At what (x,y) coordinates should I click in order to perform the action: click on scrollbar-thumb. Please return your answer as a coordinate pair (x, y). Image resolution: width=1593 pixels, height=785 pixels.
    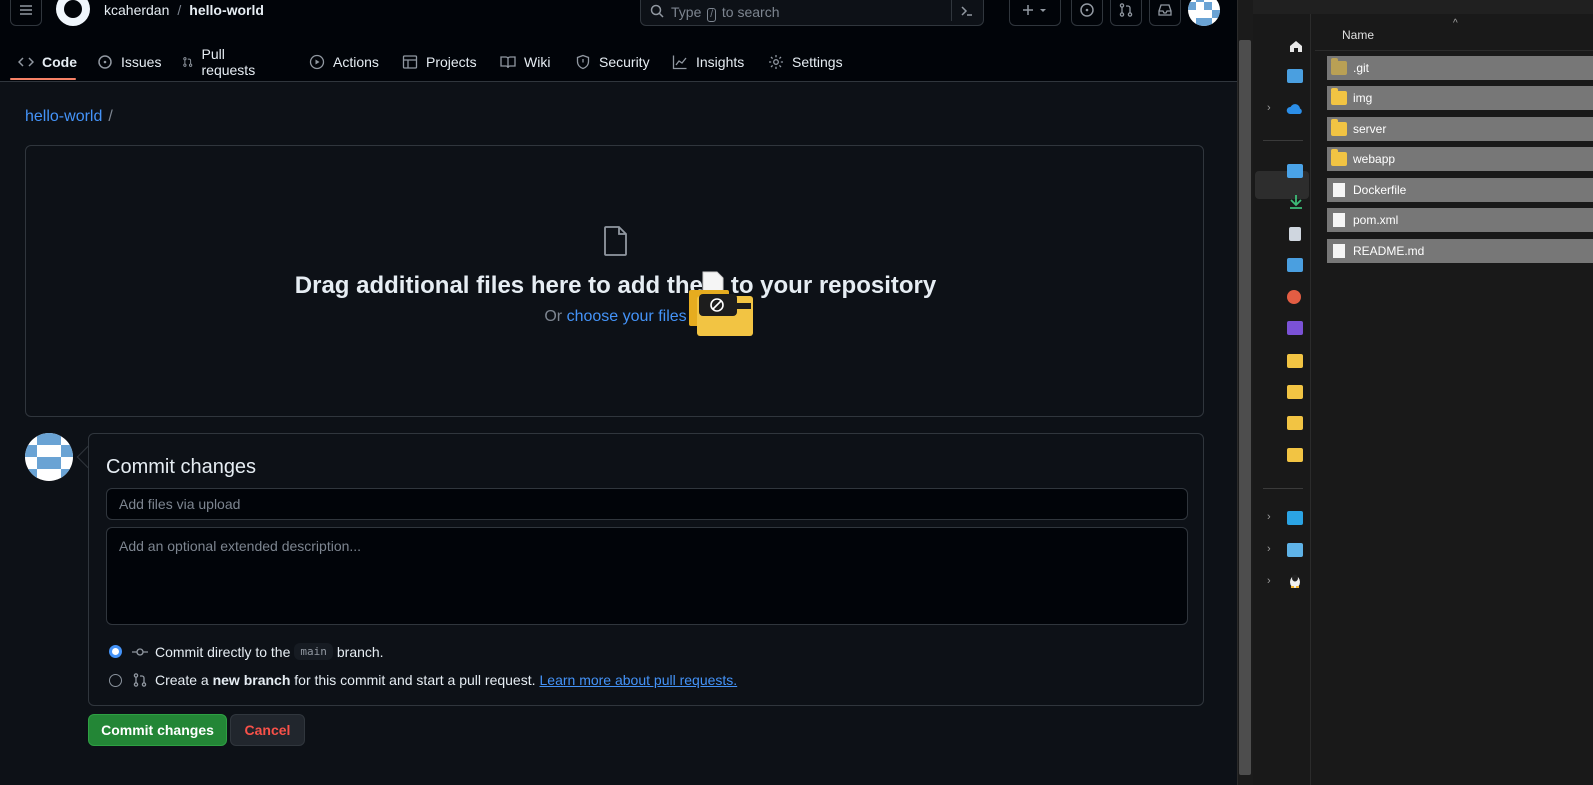
    Looking at the image, I should click on (1245, 407).